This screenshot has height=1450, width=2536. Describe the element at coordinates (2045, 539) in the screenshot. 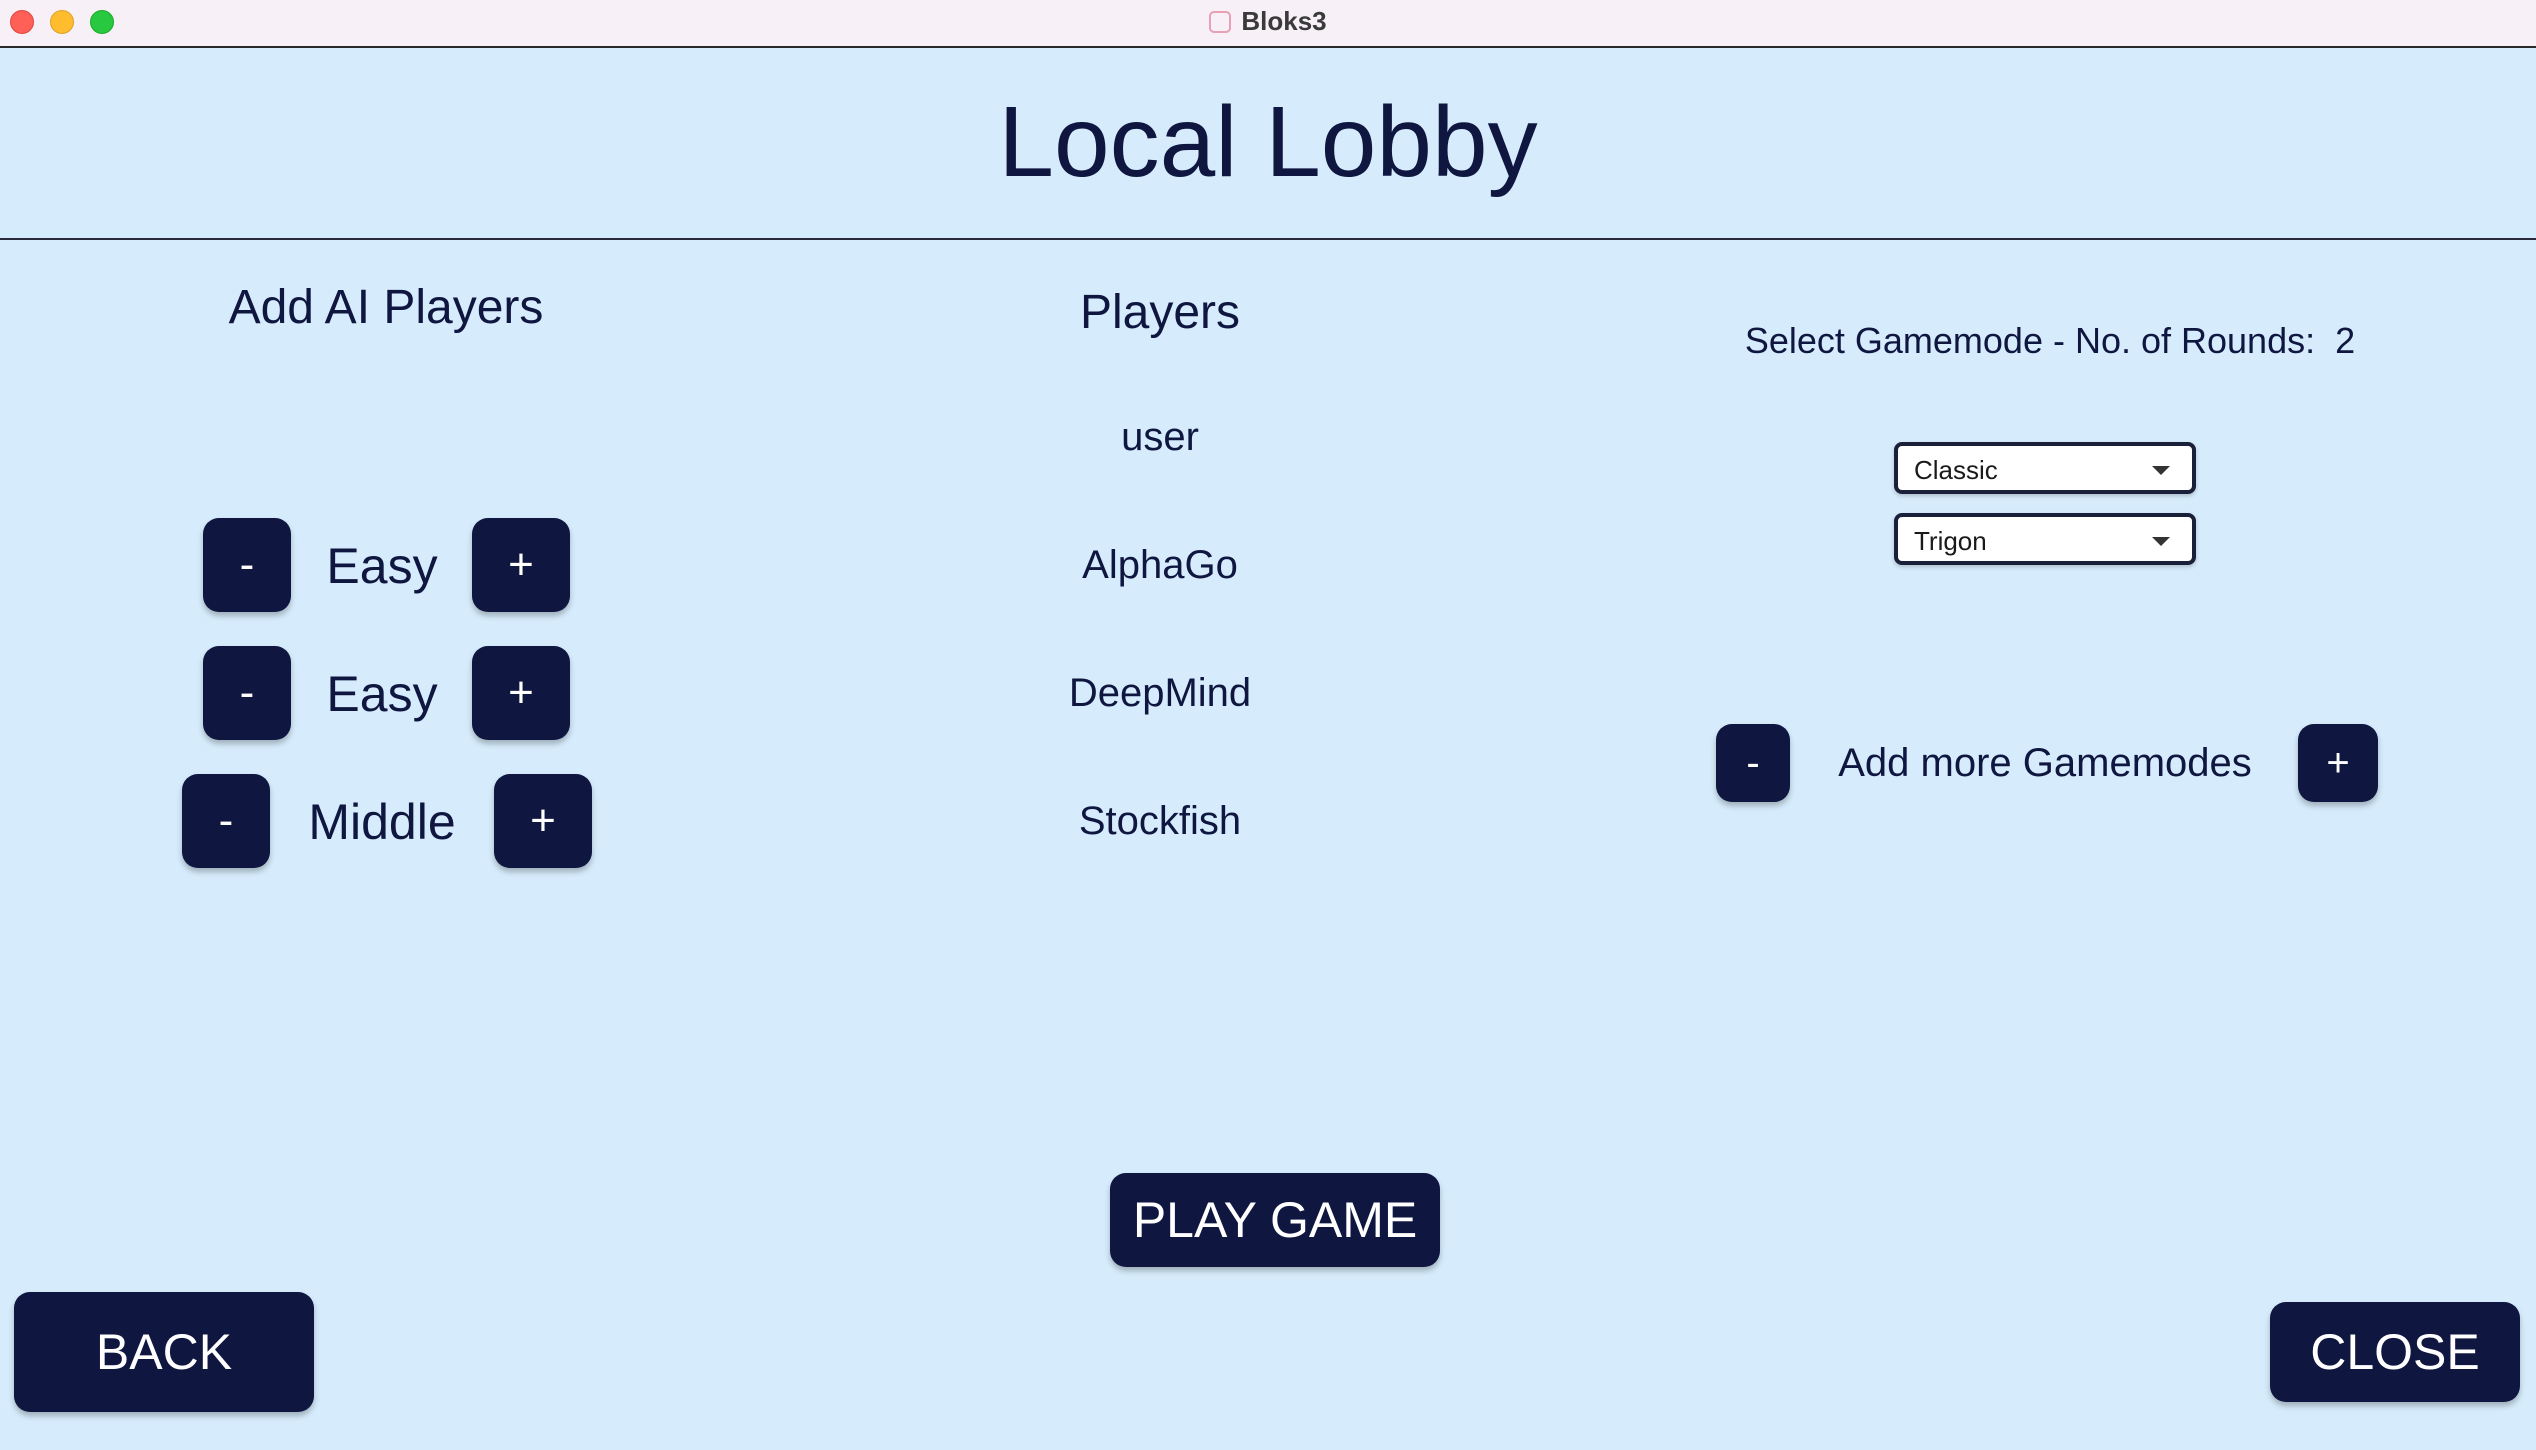

I see `gamemode-select-2: Trigon` at that location.